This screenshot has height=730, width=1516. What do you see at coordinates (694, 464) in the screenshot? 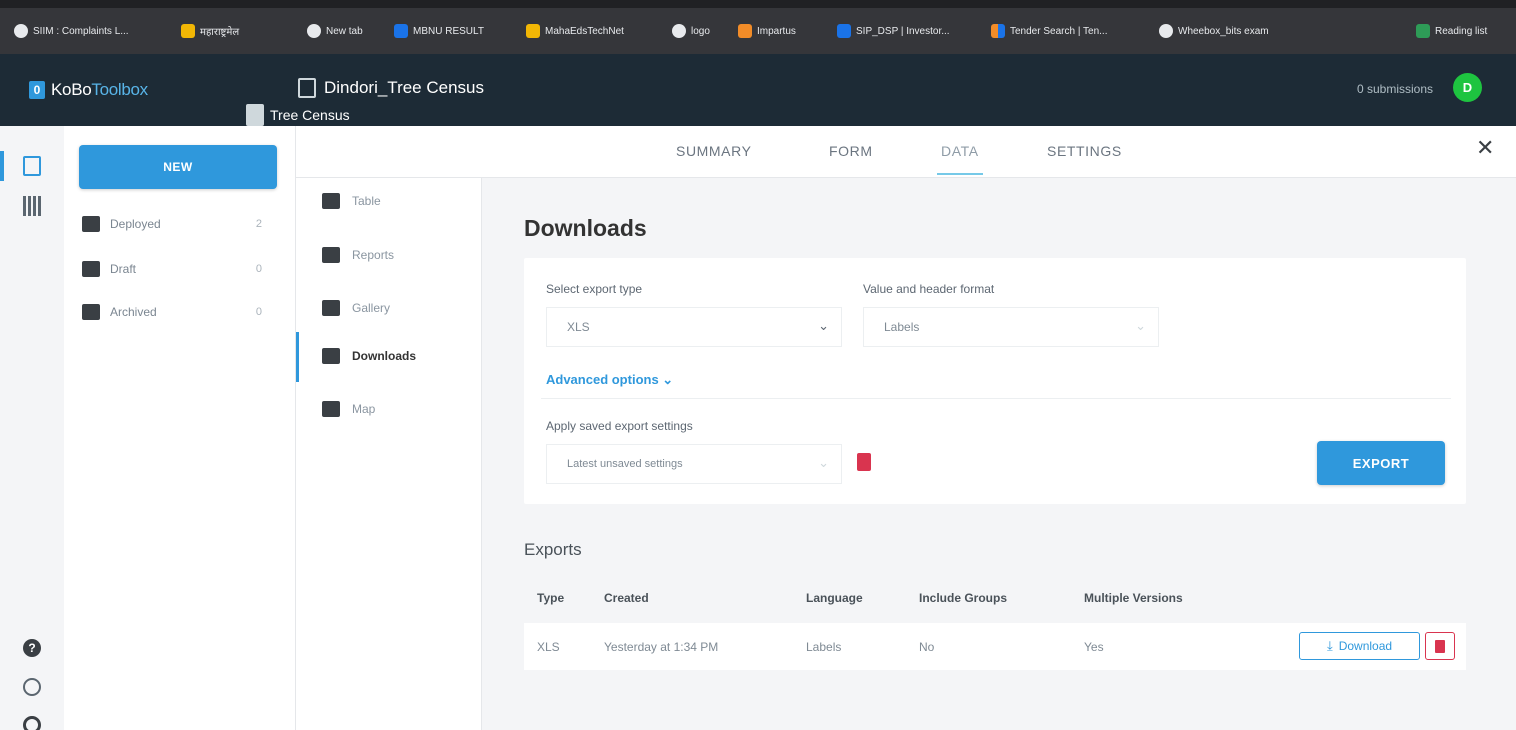
I see `saved-settings-select: Latest unsaved settings ⌄` at bounding box center [694, 464].